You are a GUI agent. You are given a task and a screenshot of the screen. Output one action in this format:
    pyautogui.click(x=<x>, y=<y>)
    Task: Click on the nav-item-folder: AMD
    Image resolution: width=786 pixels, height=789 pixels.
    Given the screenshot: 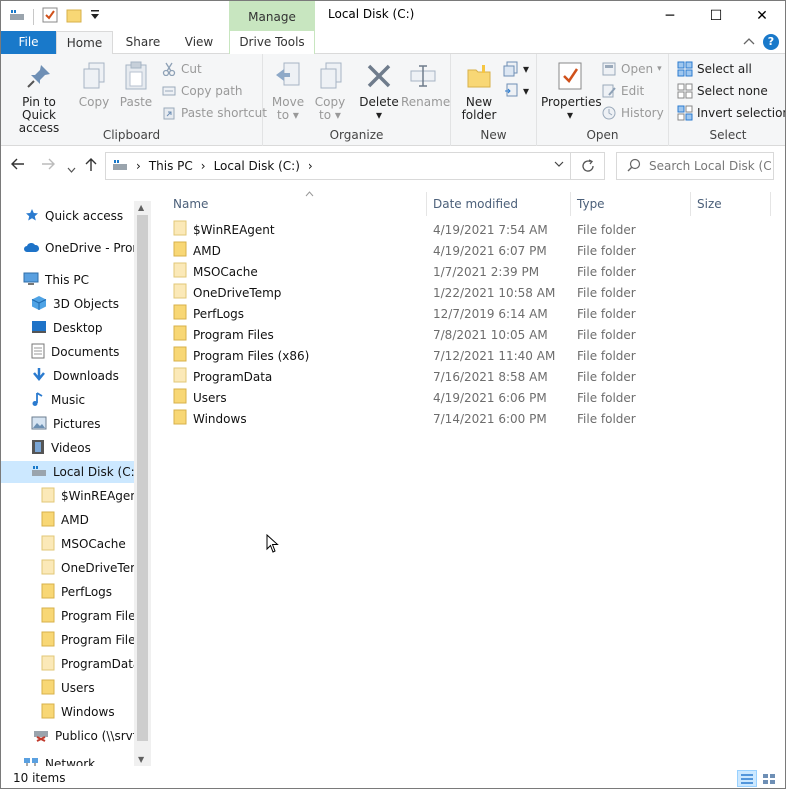 What is the action you would take?
    pyautogui.click(x=67, y=520)
    